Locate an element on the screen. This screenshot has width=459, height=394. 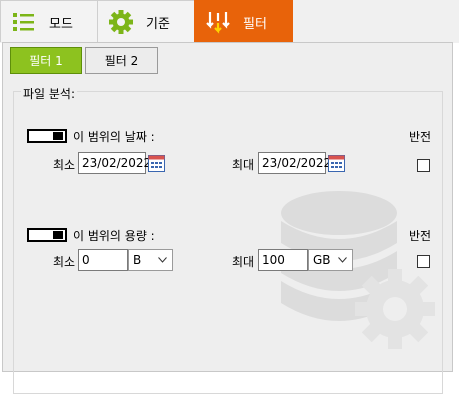
date-min-label: 최소 is located at coordinates (64, 165).